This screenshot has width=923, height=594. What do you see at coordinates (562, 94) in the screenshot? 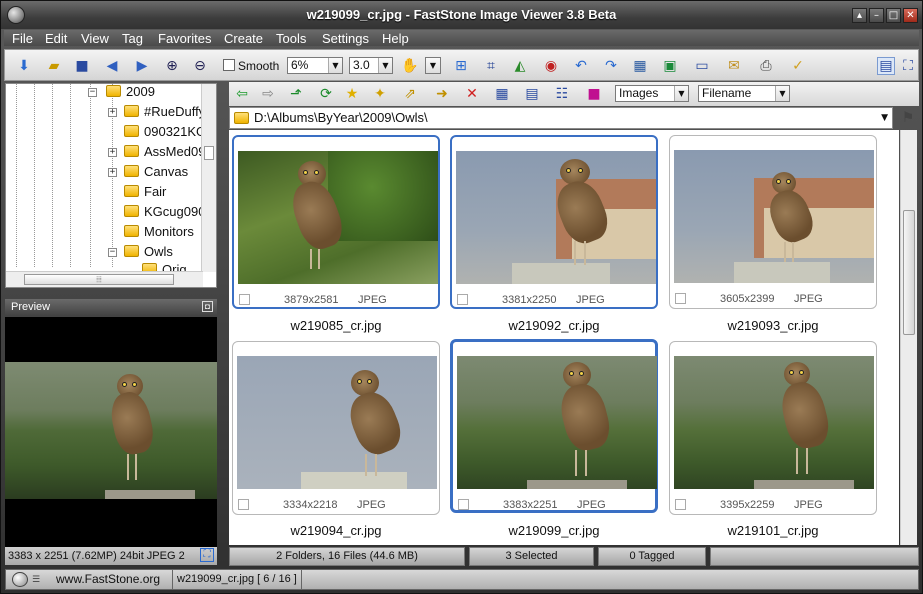
I see `list-view-icon: ☷` at bounding box center [562, 94].